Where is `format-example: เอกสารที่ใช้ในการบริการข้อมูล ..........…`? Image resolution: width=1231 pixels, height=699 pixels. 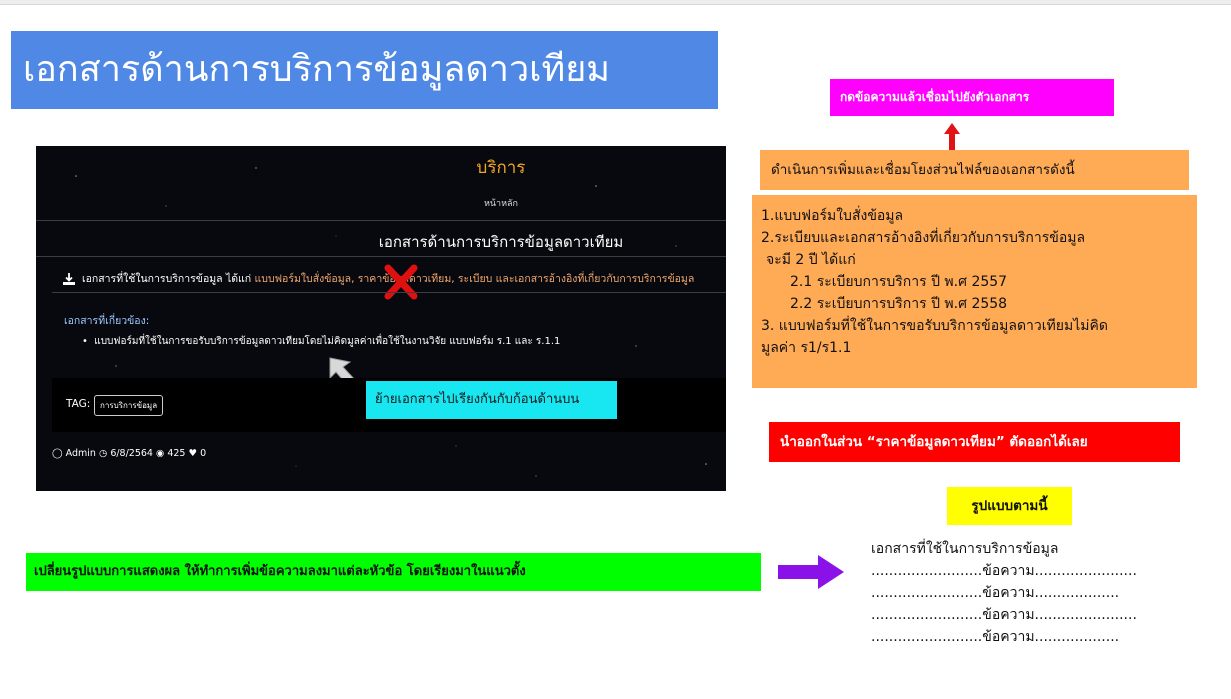
format-example: เอกสารที่ใช้ในการบริการข้อมูล ..........… is located at coordinates (1004, 593).